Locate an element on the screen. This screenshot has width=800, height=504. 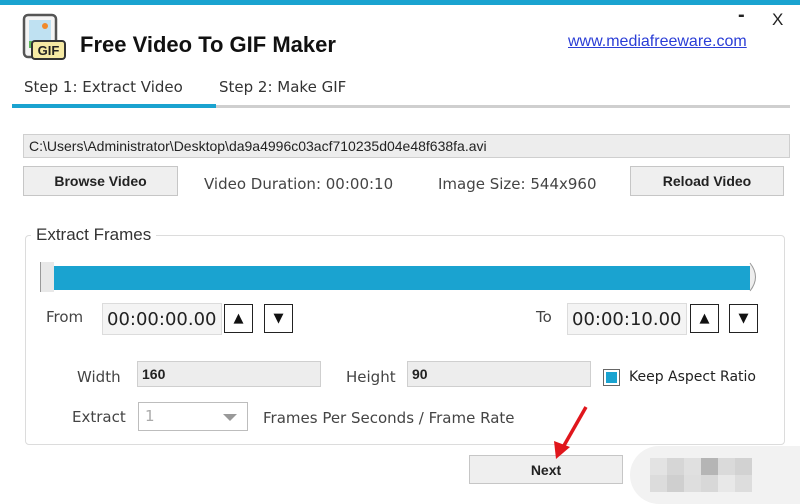
blurred-region is located at coordinates (715, 475).